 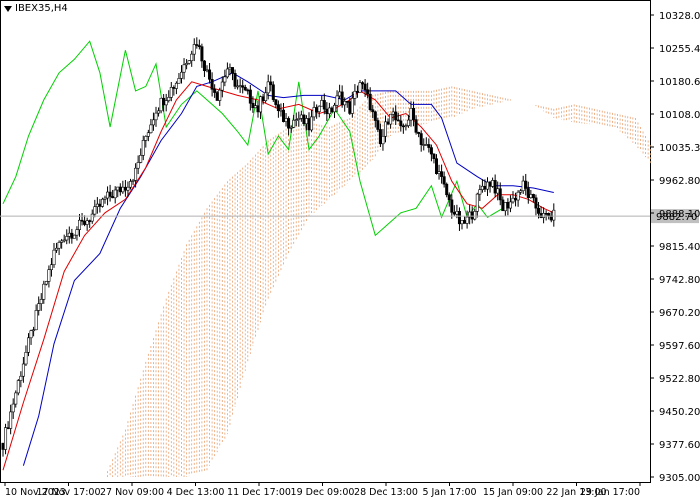 I want to click on y-tick-label: 9597.60, so click(x=679, y=346).